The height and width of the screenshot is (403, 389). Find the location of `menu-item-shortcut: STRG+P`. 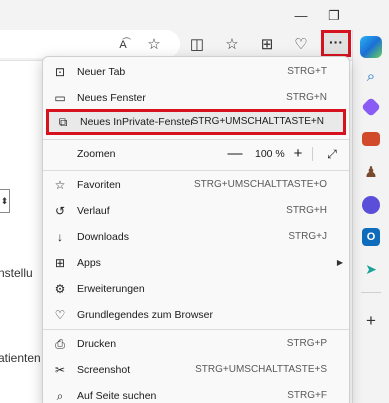

menu-item-shortcut: STRG+P is located at coordinates (306, 343).